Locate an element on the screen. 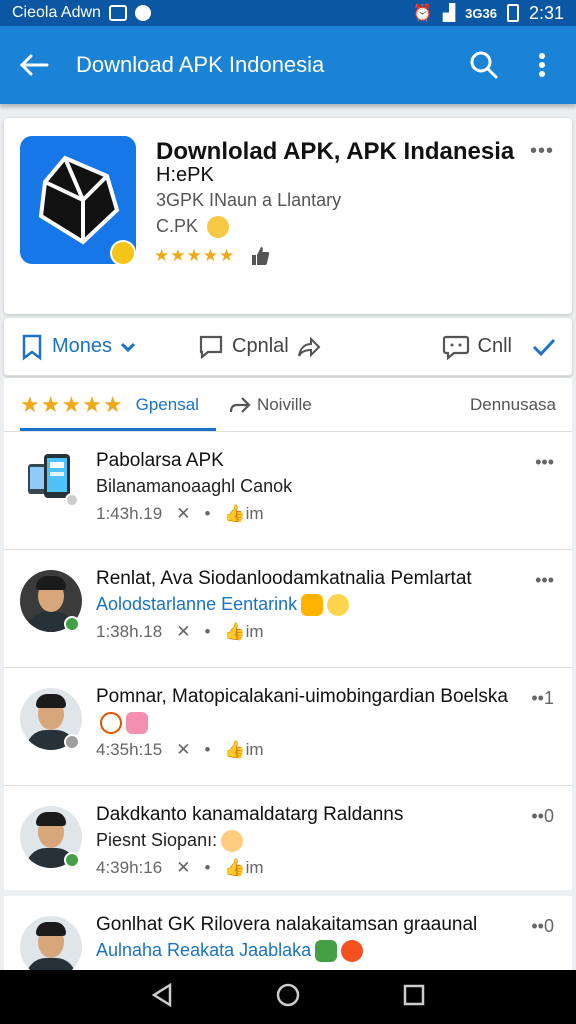  app-bar: Download APK Indonesia is located at coordinates (288, 65).